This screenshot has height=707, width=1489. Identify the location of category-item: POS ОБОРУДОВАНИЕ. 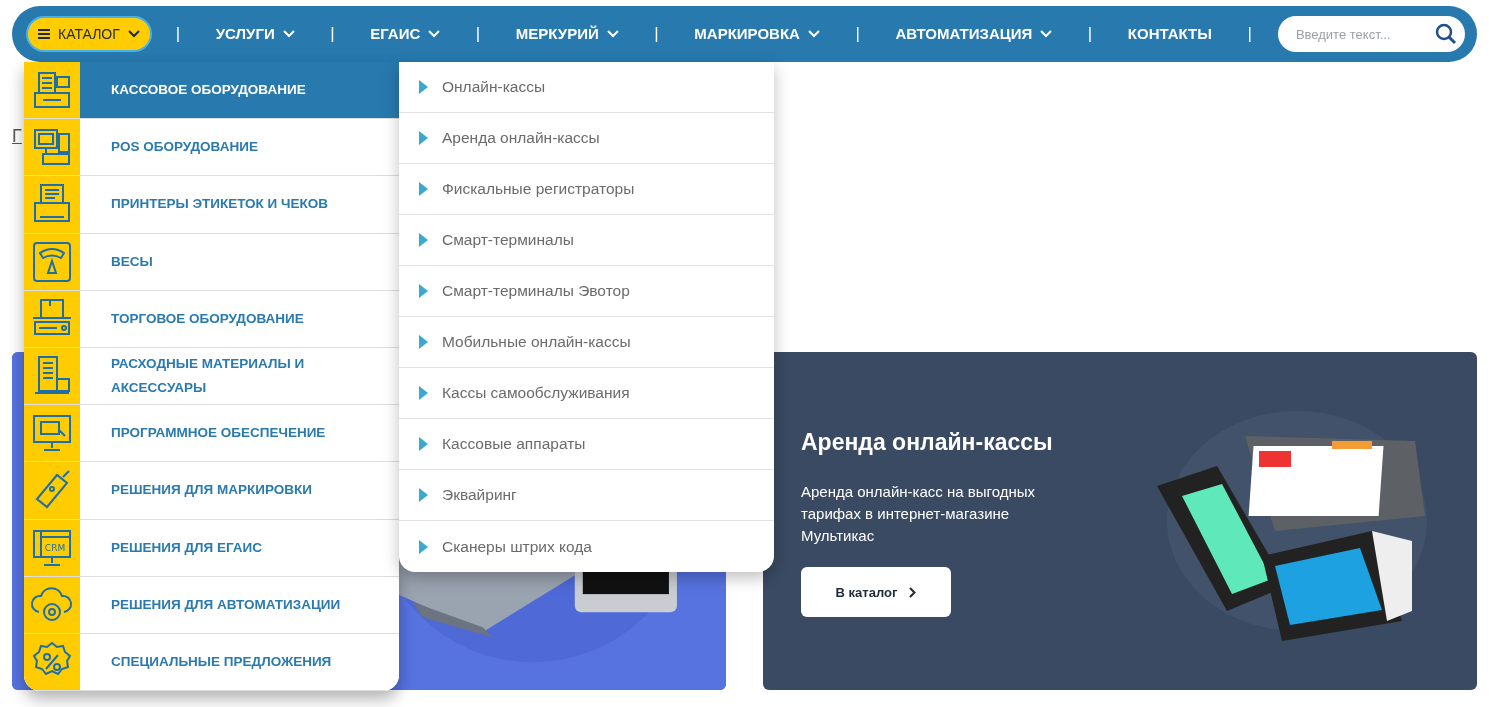
(211, 148).